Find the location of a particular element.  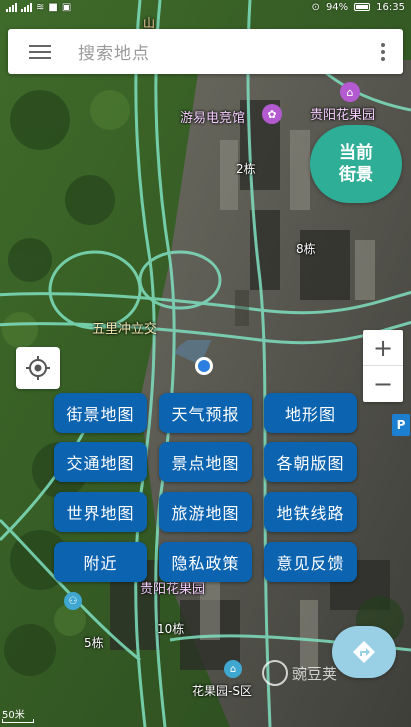

world-map-button: 世界地图 is located at coordinates (100, 512).